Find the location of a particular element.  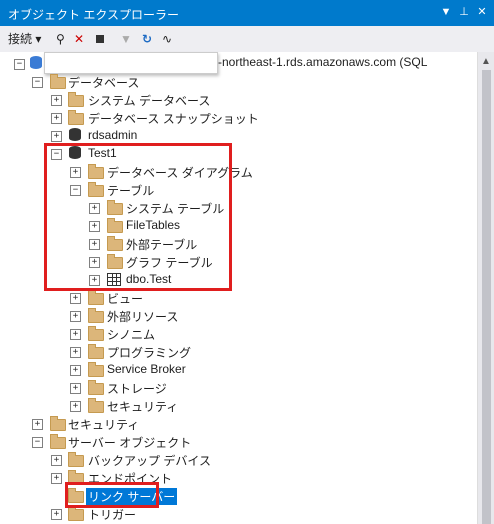

connect-label: 接続 is located at coordinates (20, 39).